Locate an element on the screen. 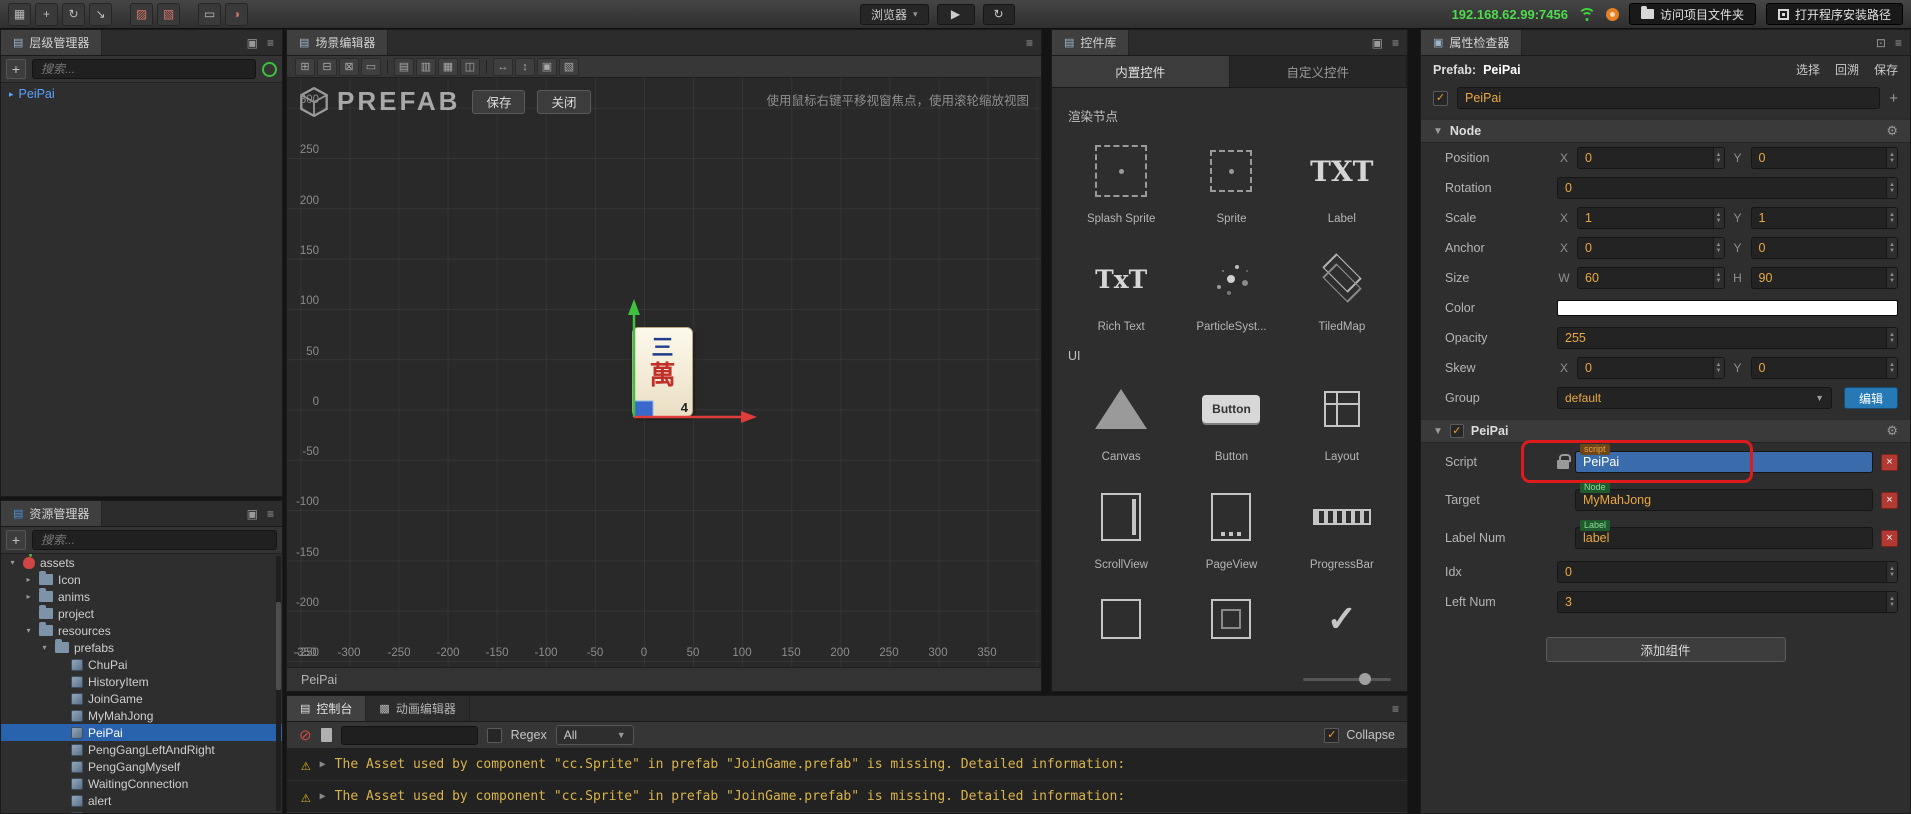  opacity-field: 255 ▲ ▼ is located at coordinates (1727, 338).